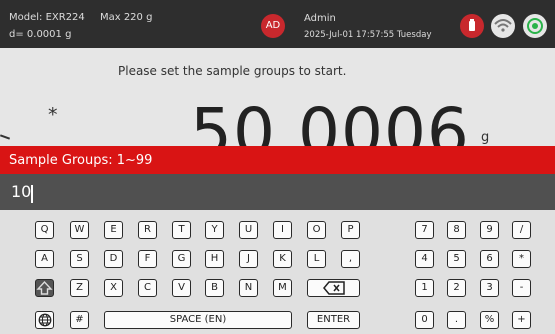 The height and width of the screenshot is (334, 555). Describe the element at coordinates (456, 320) in the screenshot. I see `key-decimal: .` at that location.